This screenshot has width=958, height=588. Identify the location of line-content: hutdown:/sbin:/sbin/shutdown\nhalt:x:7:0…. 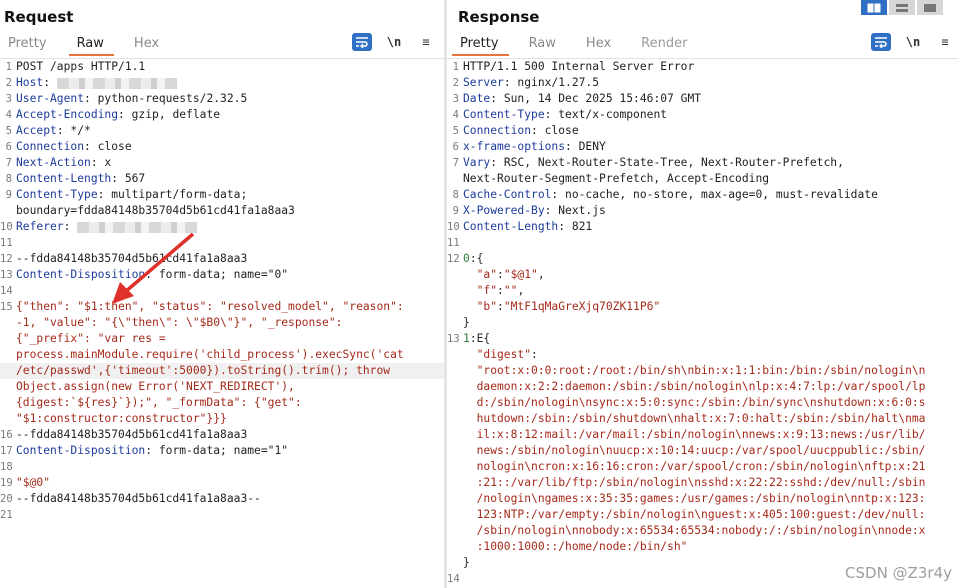
(709, 419).